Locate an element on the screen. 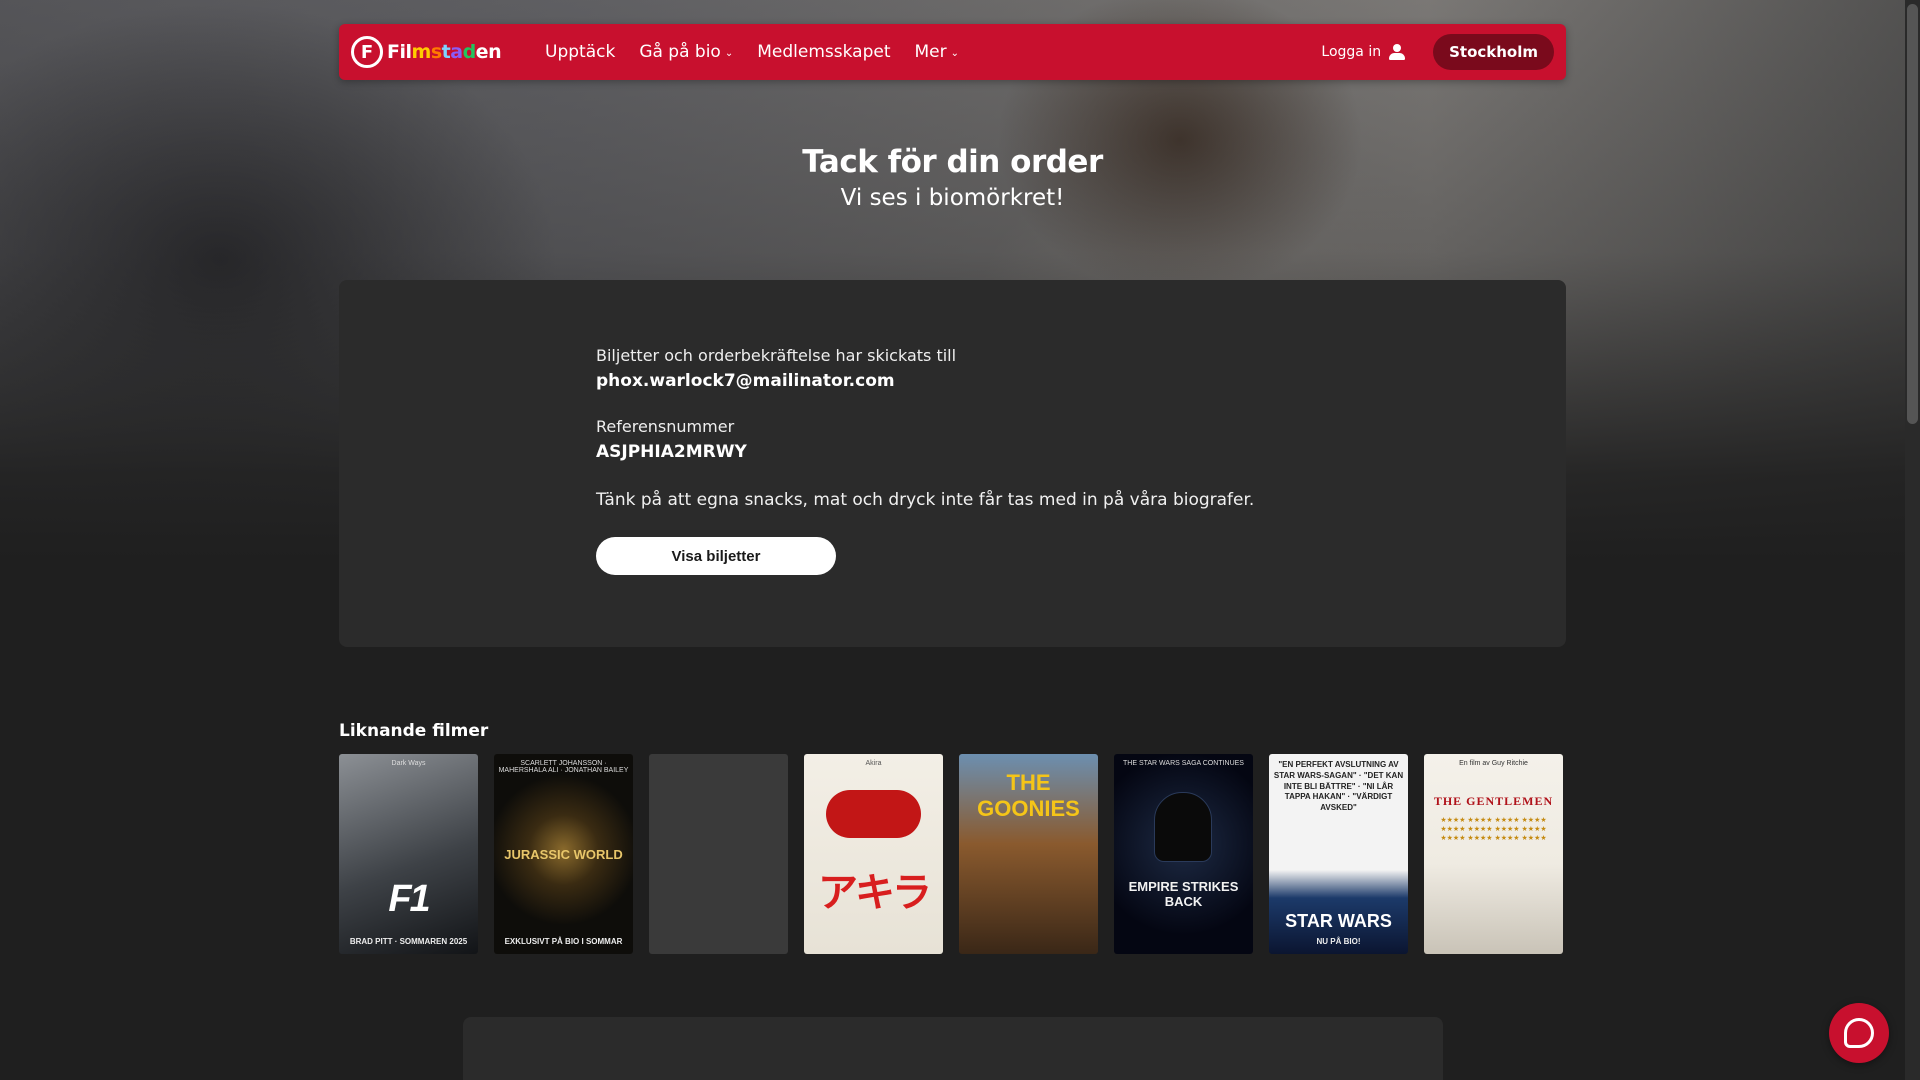  scrollbar-thumb is located at coordinates (1912, 214).